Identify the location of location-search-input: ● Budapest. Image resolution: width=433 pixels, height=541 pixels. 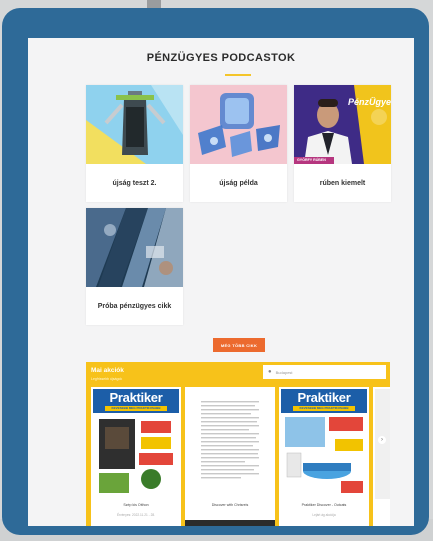
(324, 372).